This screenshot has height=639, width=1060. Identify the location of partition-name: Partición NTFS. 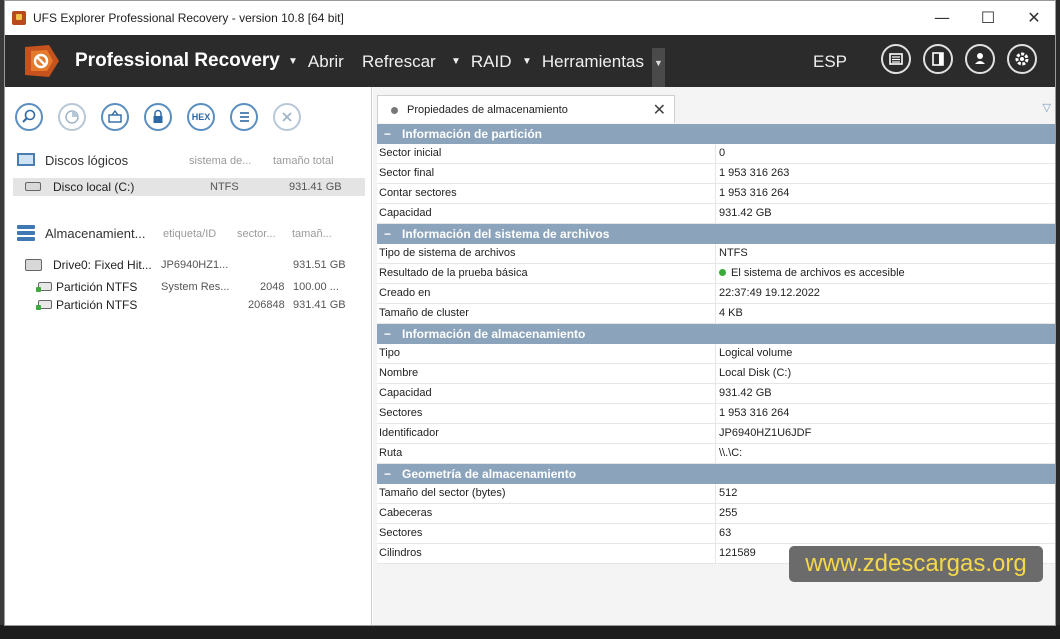
(97, 305).